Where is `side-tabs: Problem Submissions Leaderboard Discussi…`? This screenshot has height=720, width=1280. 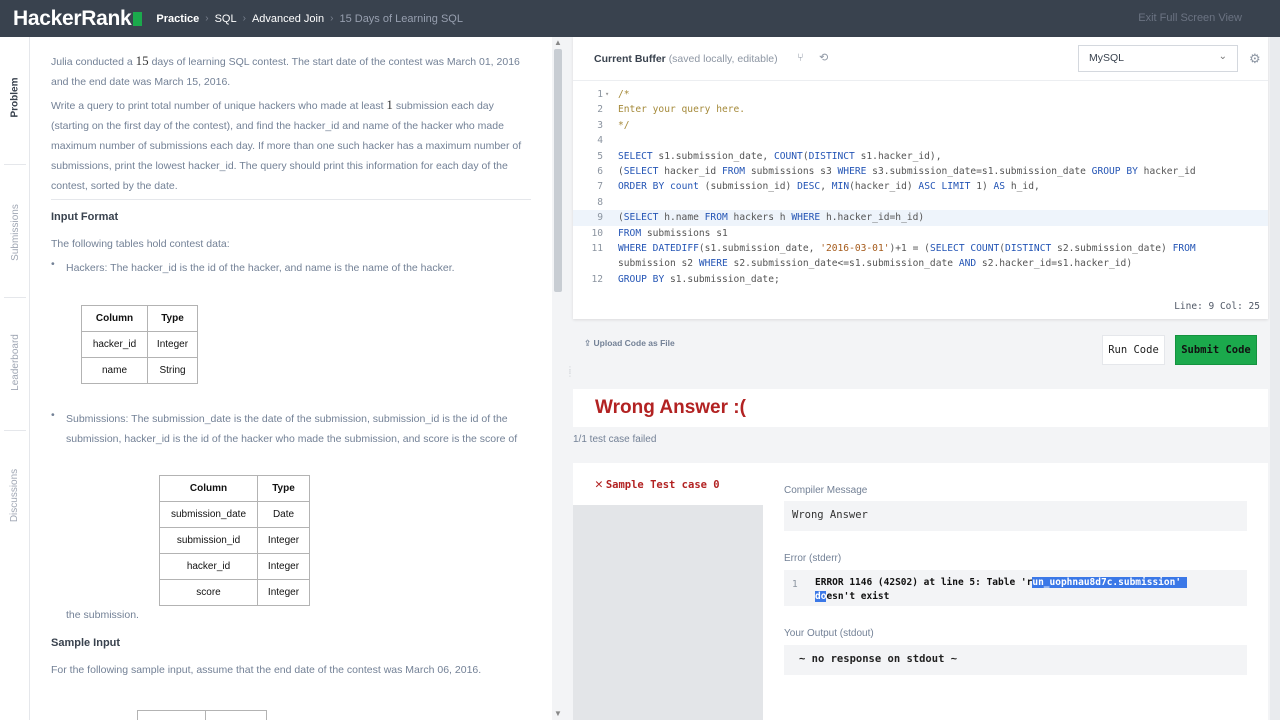 side-tabs: Problem Submissions Leaderboard Discussi… is located at coordinates (15, 378).